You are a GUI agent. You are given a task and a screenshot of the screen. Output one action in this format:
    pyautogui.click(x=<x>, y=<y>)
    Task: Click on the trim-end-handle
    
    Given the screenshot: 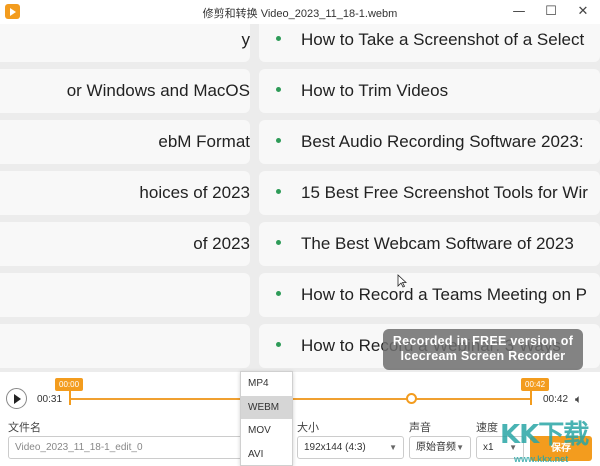 What is the action you would take?
    pyautogui.click(x=531, y=398)
    